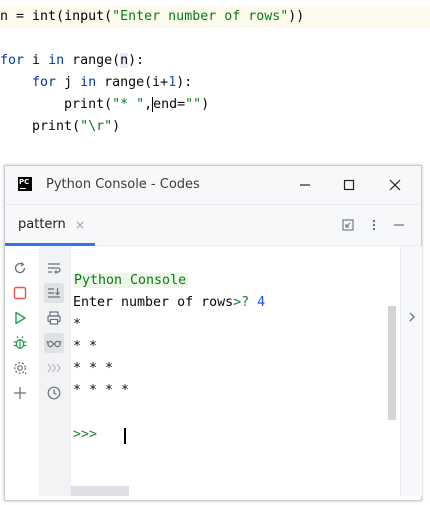 The image size is (430, 505). What do you see at coordinates (101, 390) in the screenshot?
I see `output-line: * * * *` at bounding box center [101, 390].